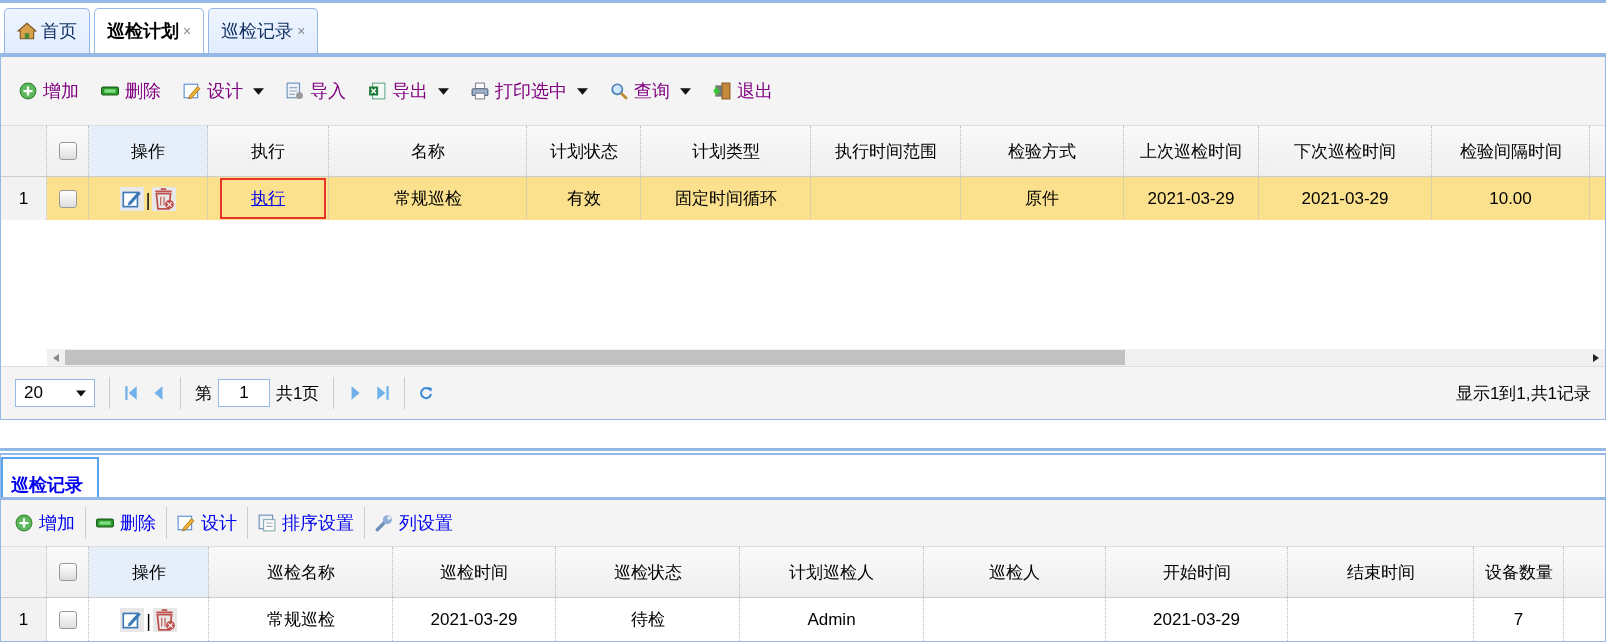 The image size is (1606, 643). What do you see at coordinates (131, 393) in the screenshot?
I see `first-page-icon` at bounding box center [131, 393].